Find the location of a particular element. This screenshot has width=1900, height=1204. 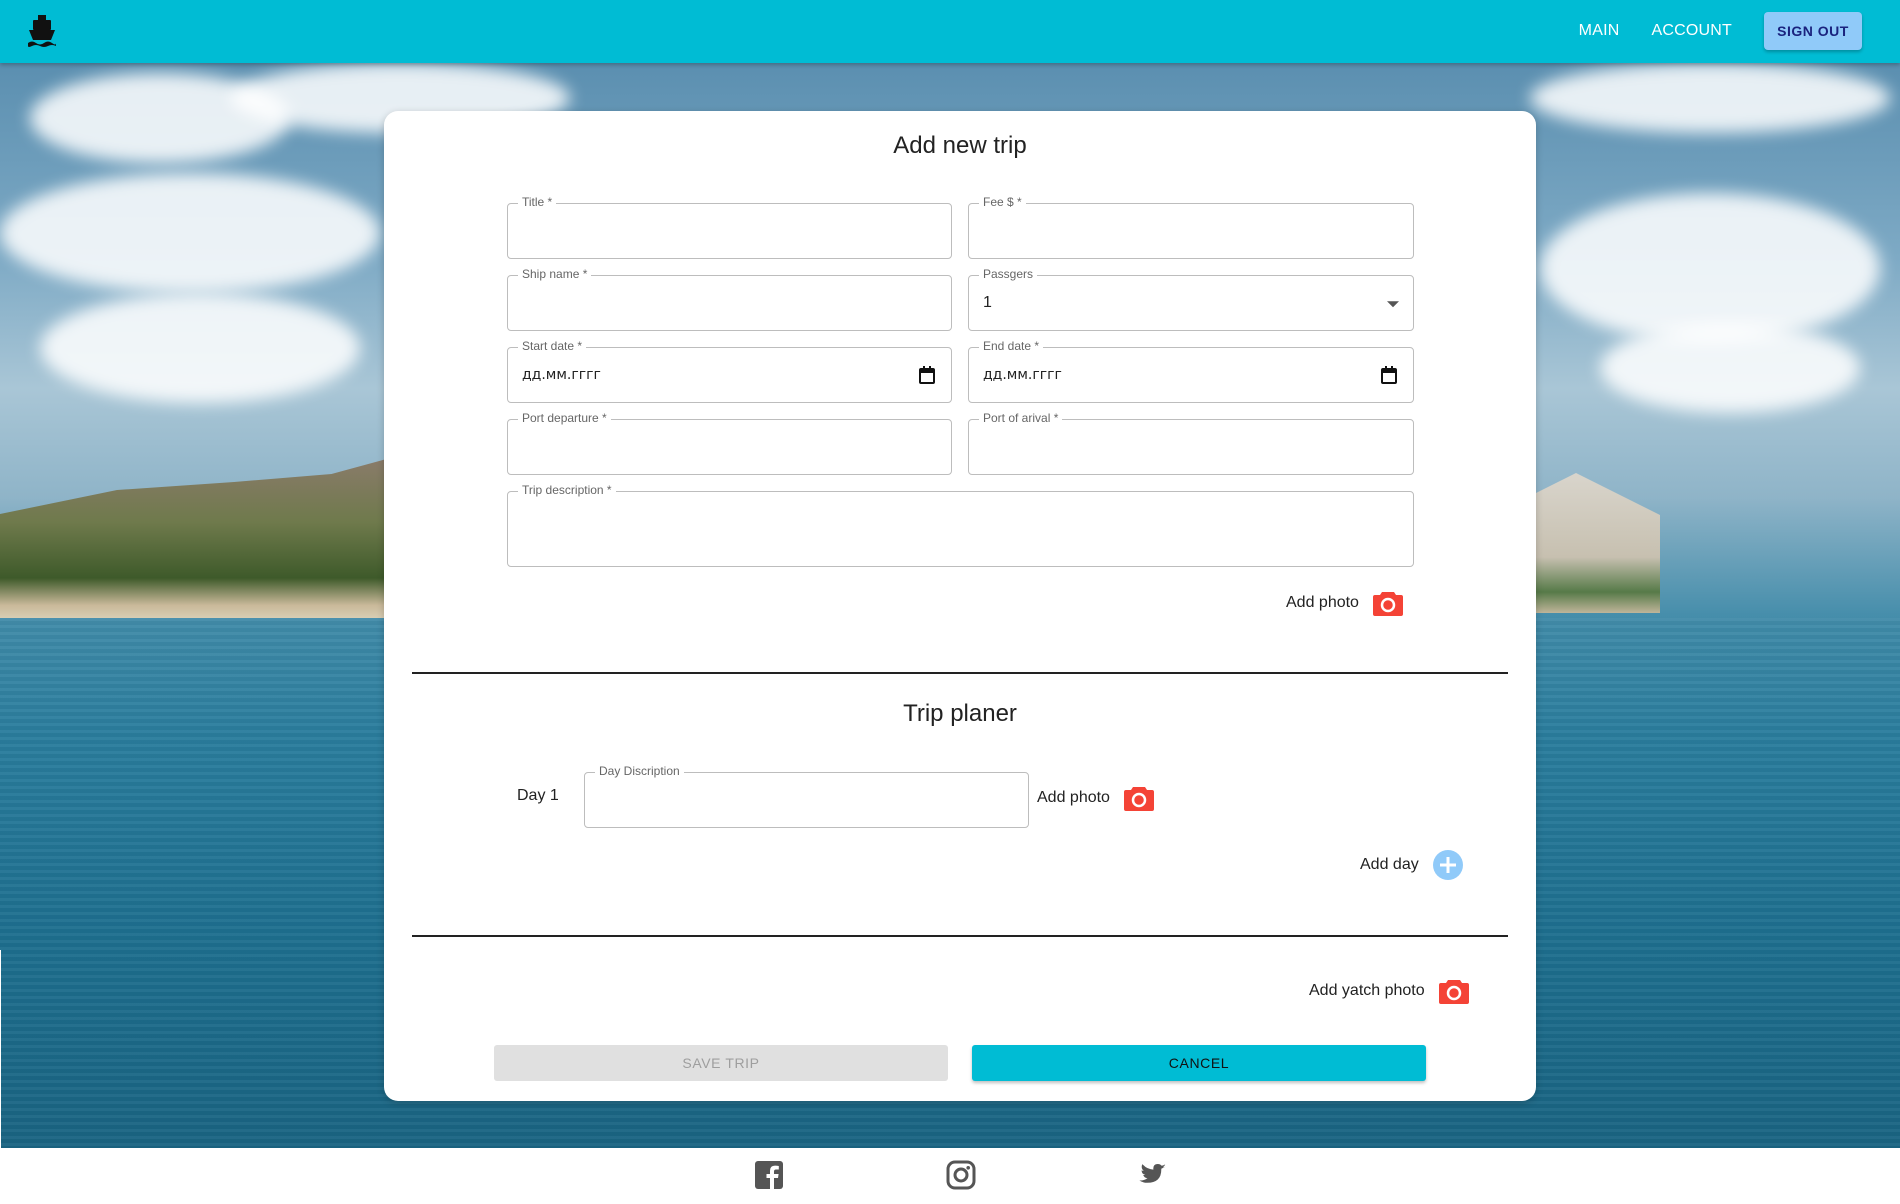

port-departure-label: Port departure * is located at coordinates (564, 418).